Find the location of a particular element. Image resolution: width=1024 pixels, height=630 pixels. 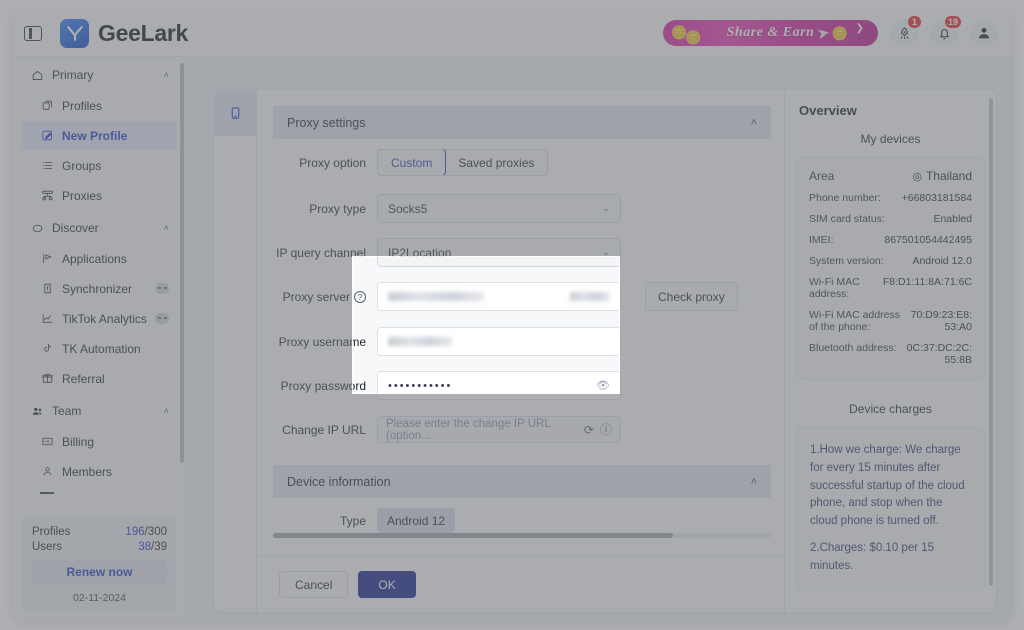

sidebar-item-tk-automation: TK Automation is located at coordinates (99, 348).